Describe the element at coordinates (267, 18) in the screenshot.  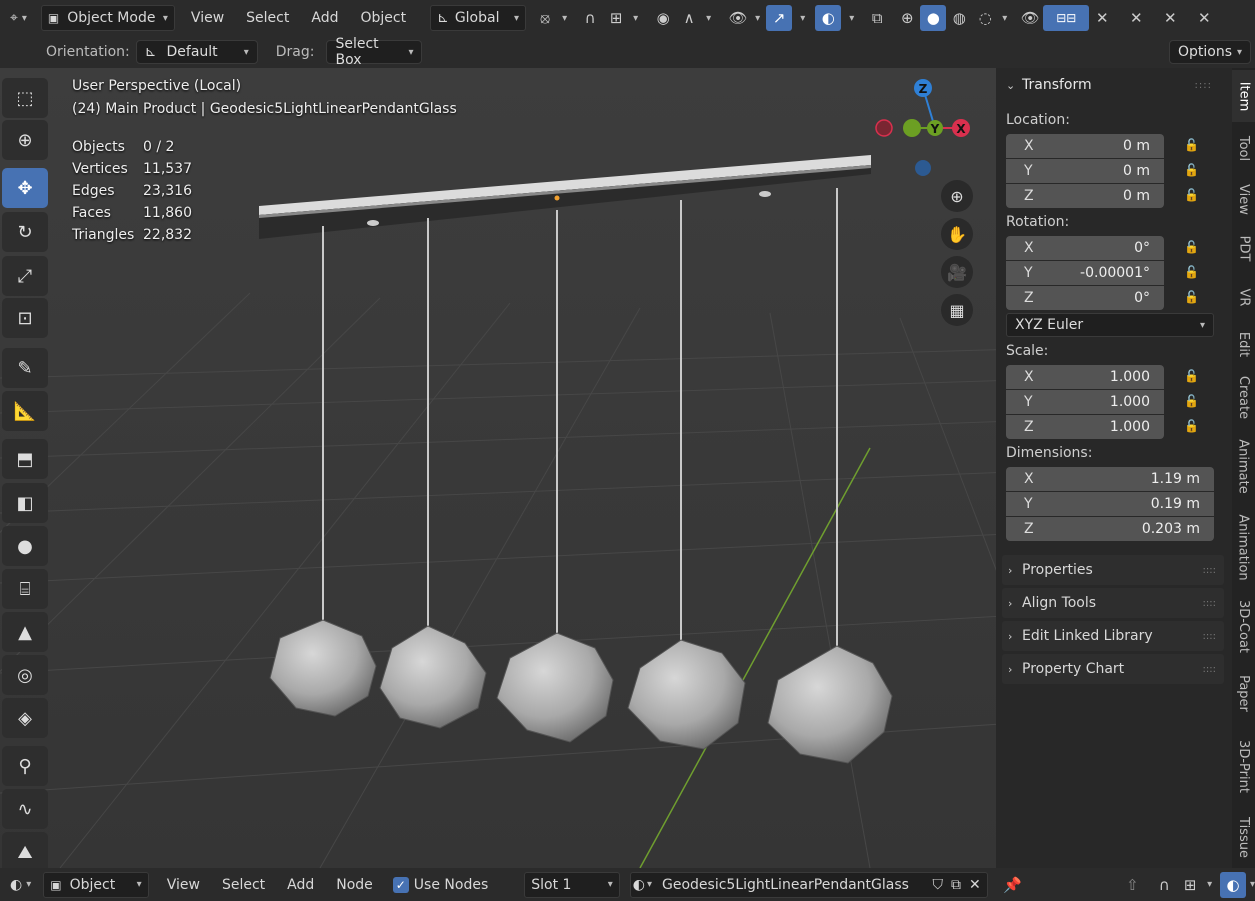
I see `menu-select: Select` at that location.